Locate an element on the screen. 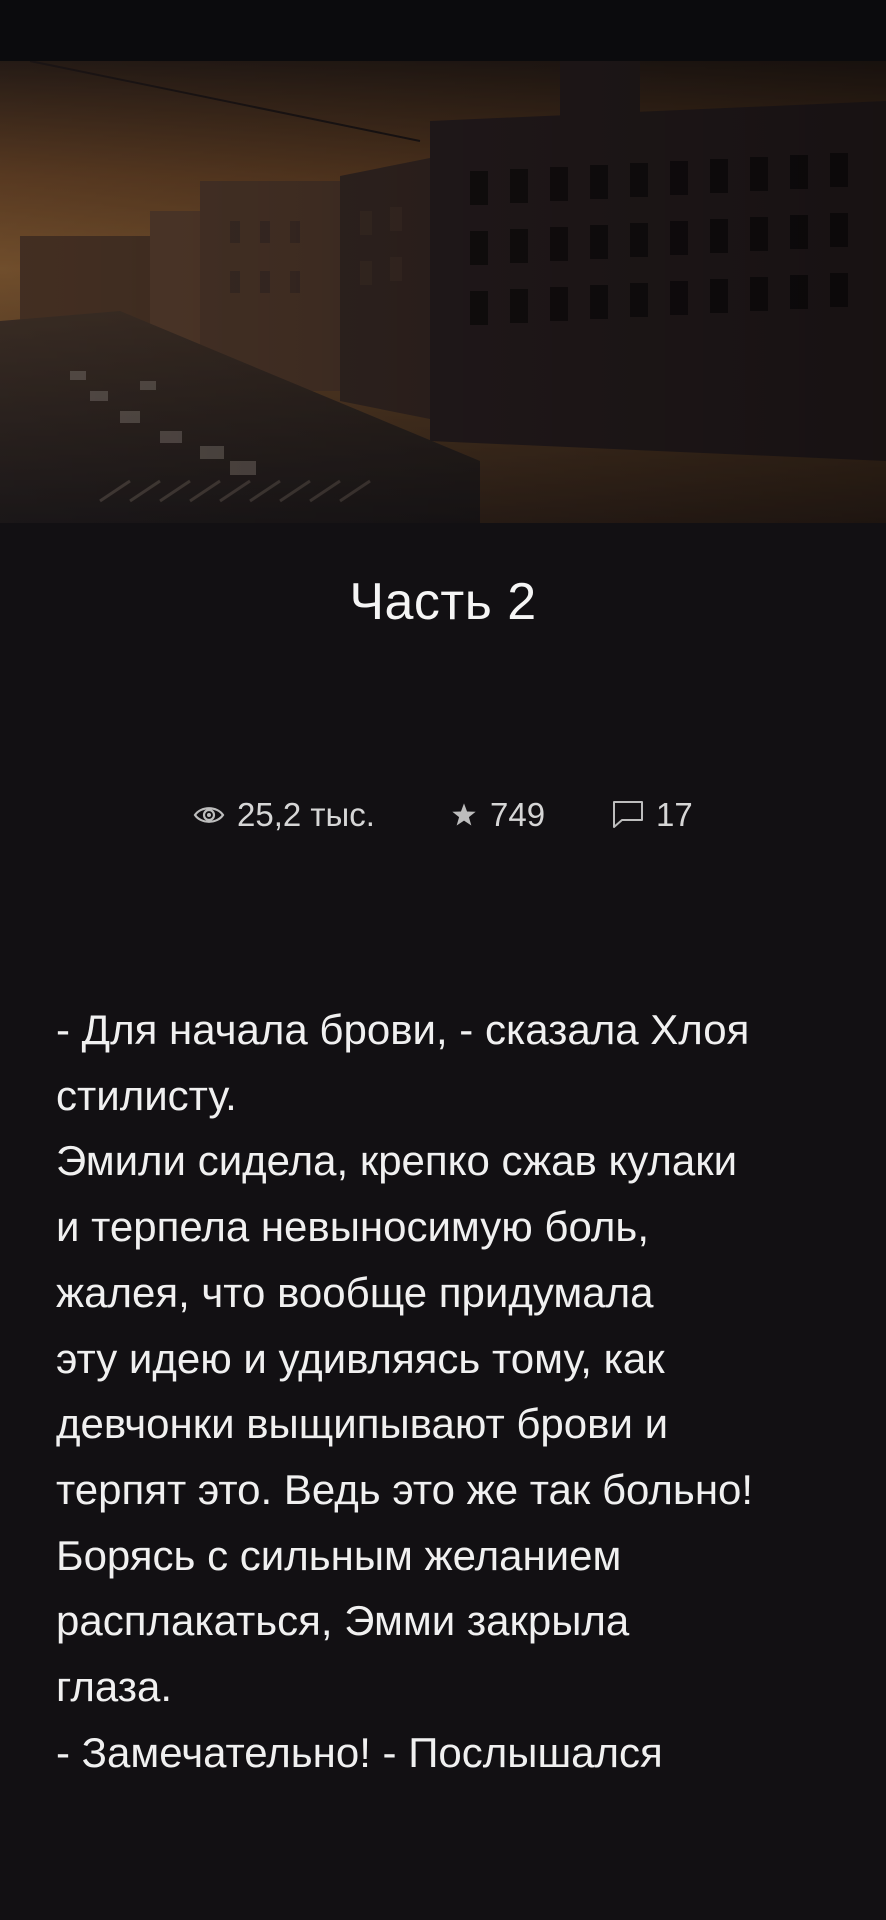  comments-stat: 17 is located at coordinates (652, 815).